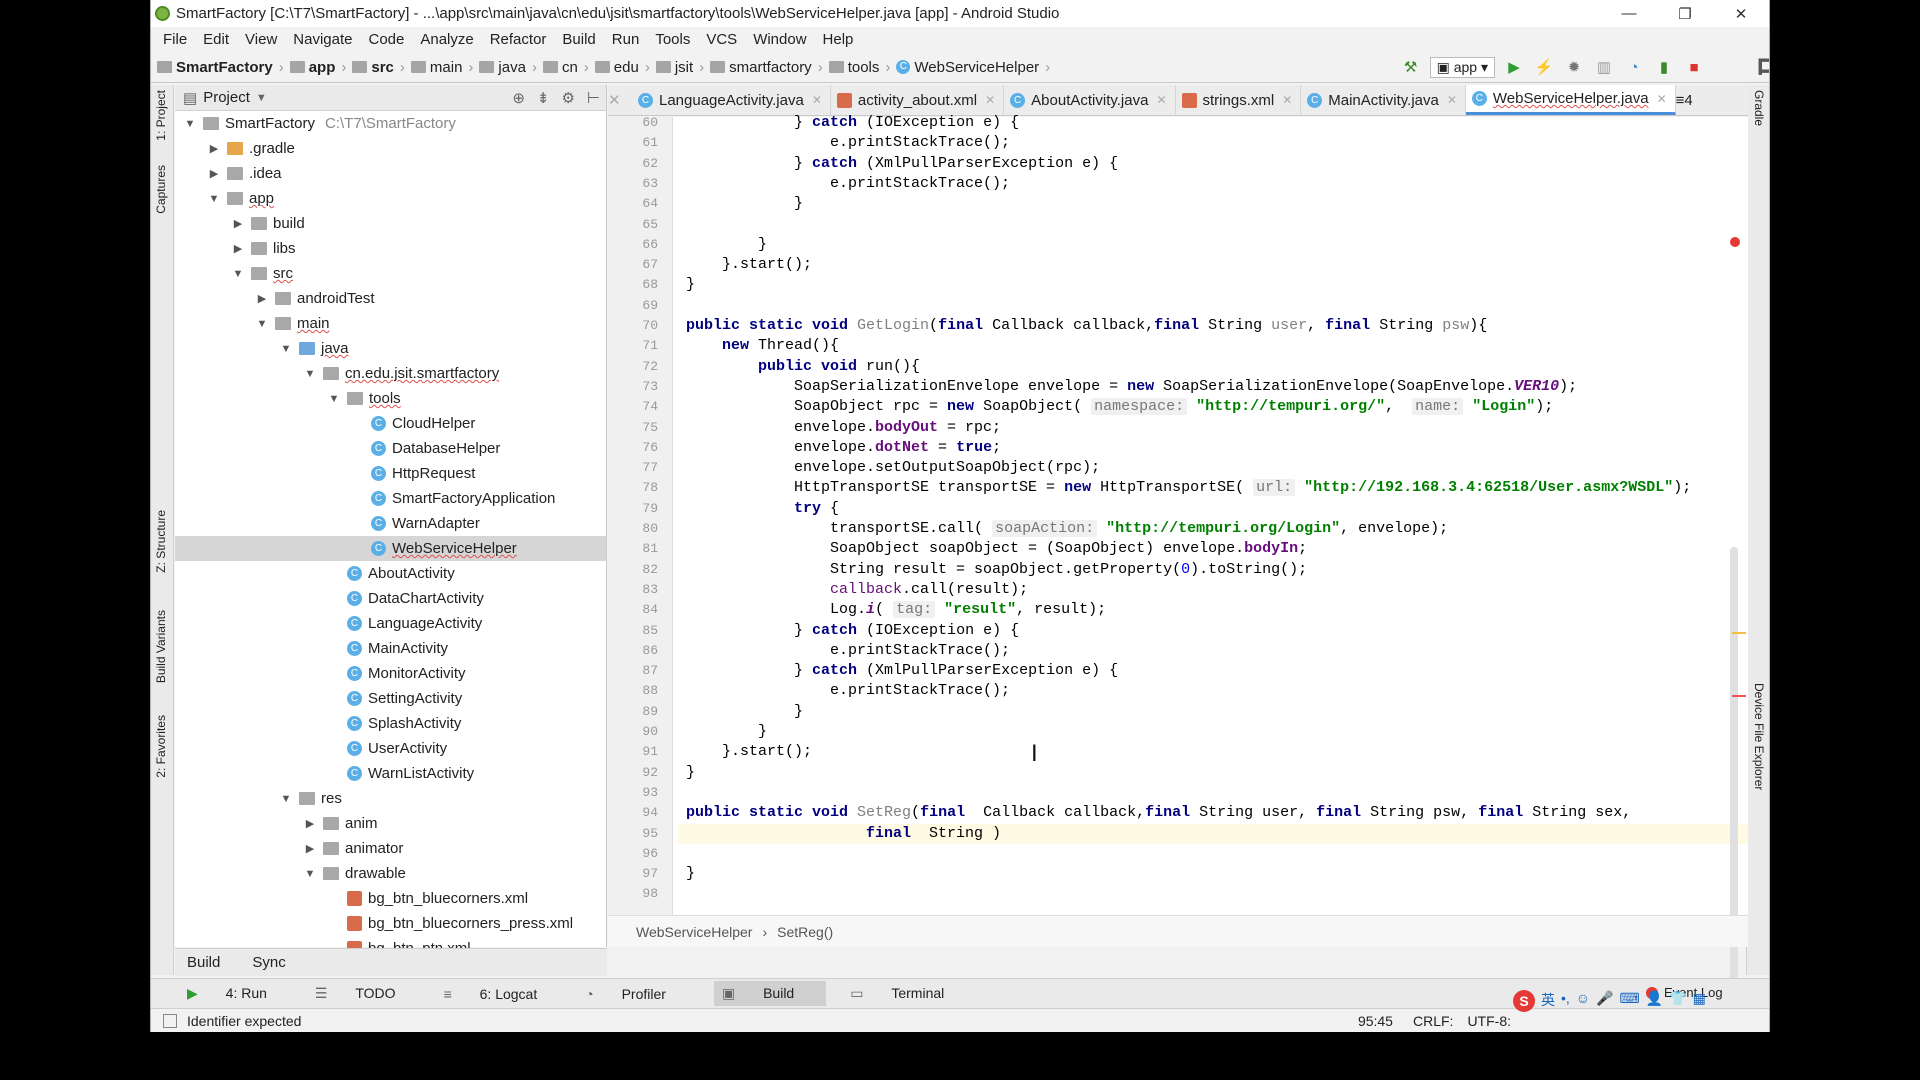 This screenshot has width=1920, height=1080. What do you see at coordinates (386, 39) in the screenshot?
I see `menu-code: Code` at bounding box center [386, 39].